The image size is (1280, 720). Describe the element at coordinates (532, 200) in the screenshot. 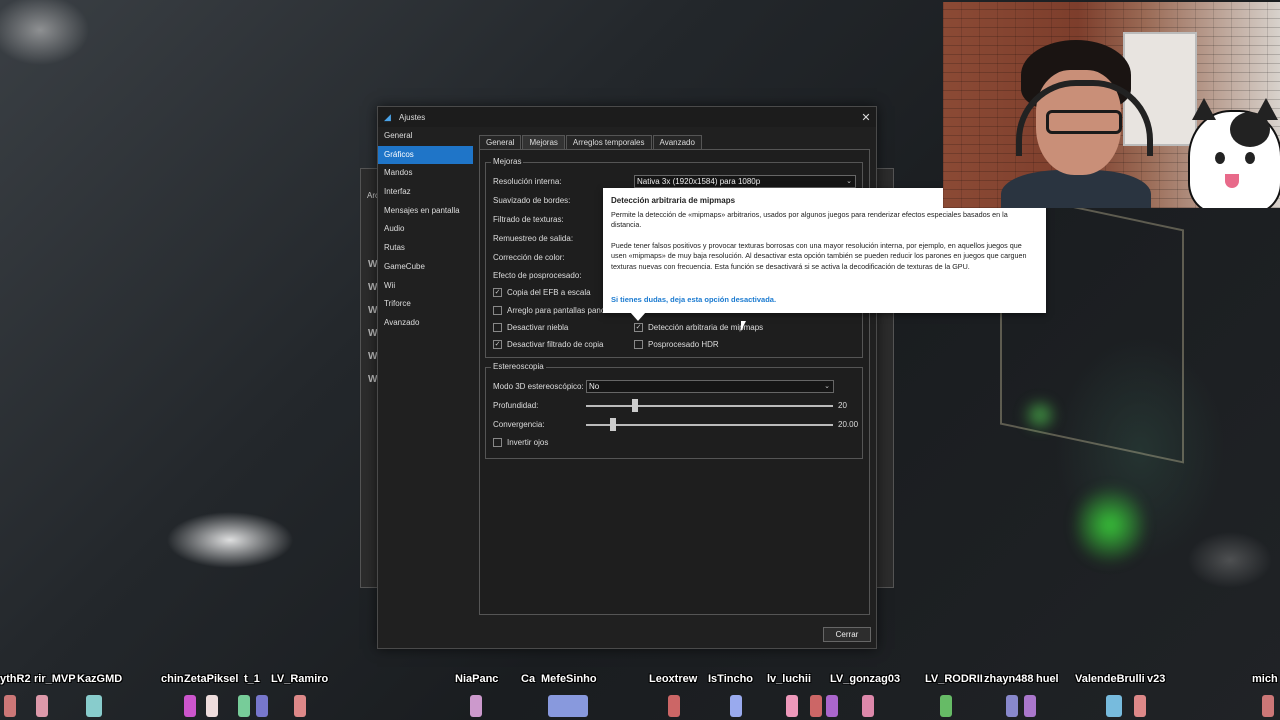

I see `antialias-label: Suavizado de bordes:` at that location.